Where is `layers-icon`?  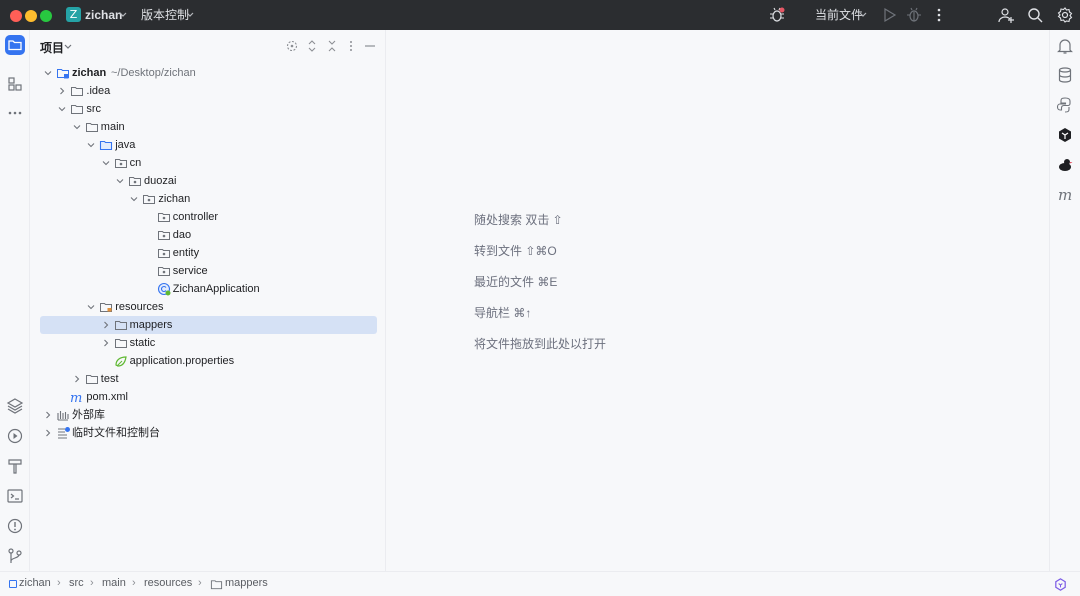 layers-icon is located at coordinates (15, 406).